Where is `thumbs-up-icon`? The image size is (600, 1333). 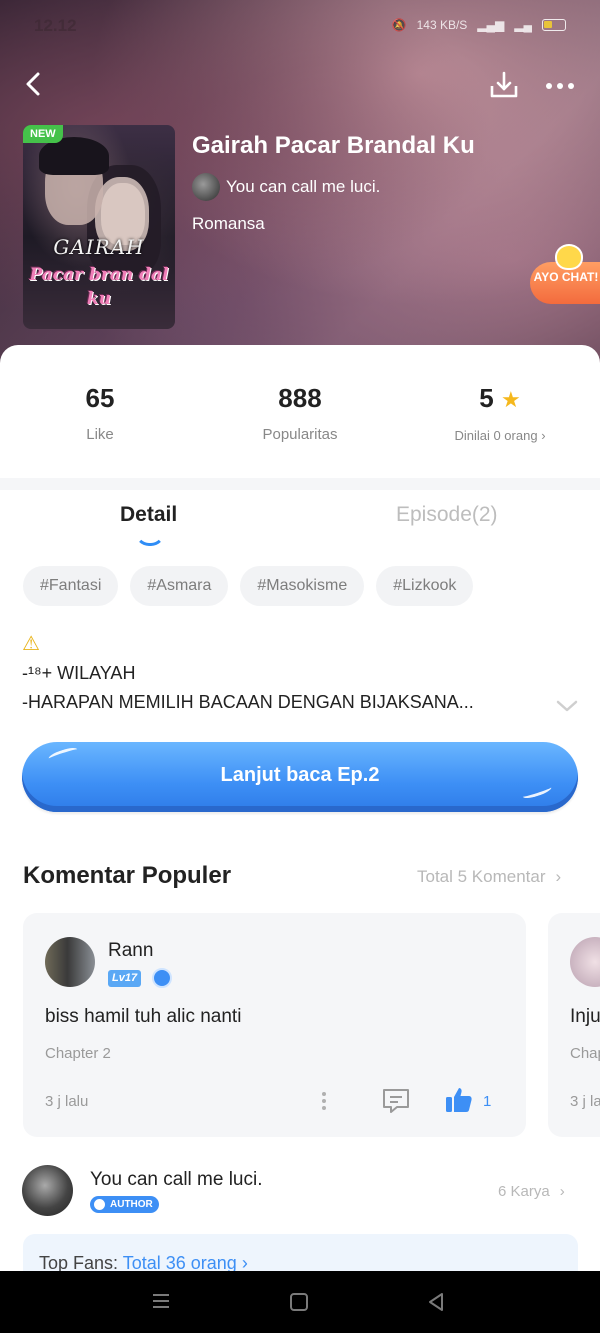
thumbs-up-icon is located at coordinates (459, 1100).